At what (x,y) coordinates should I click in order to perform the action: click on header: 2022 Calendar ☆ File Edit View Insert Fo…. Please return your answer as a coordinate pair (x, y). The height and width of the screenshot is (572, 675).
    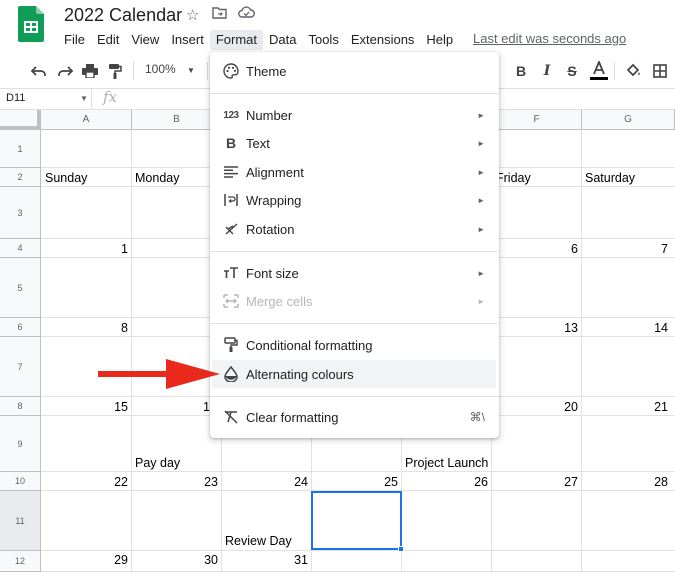
    Looking at the image, I should click on (337, 28).